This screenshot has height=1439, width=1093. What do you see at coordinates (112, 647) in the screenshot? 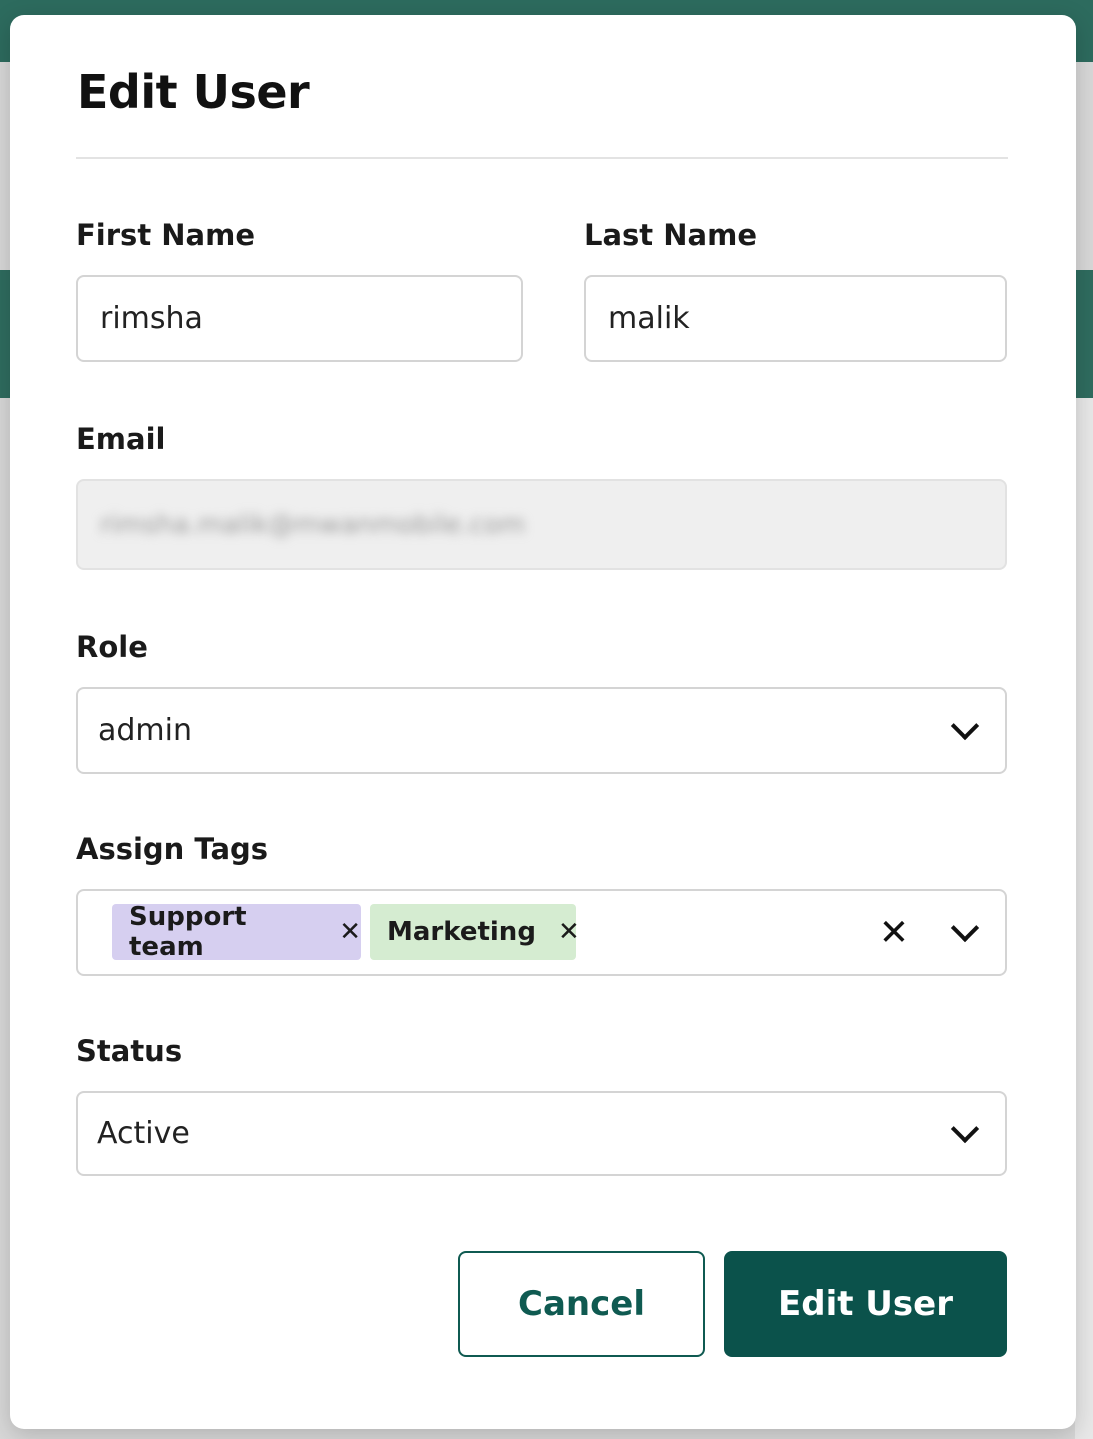
I see `role-label: Role` at bounding box center [112, 647].